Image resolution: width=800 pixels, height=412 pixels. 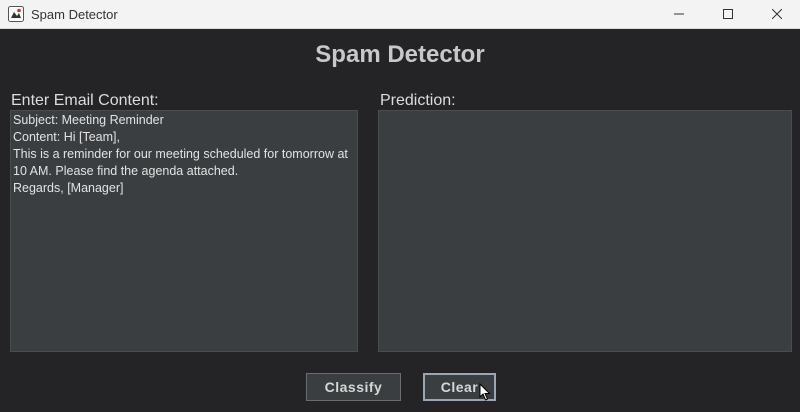 I want to click on close-icon, so click(x=777, y=14).